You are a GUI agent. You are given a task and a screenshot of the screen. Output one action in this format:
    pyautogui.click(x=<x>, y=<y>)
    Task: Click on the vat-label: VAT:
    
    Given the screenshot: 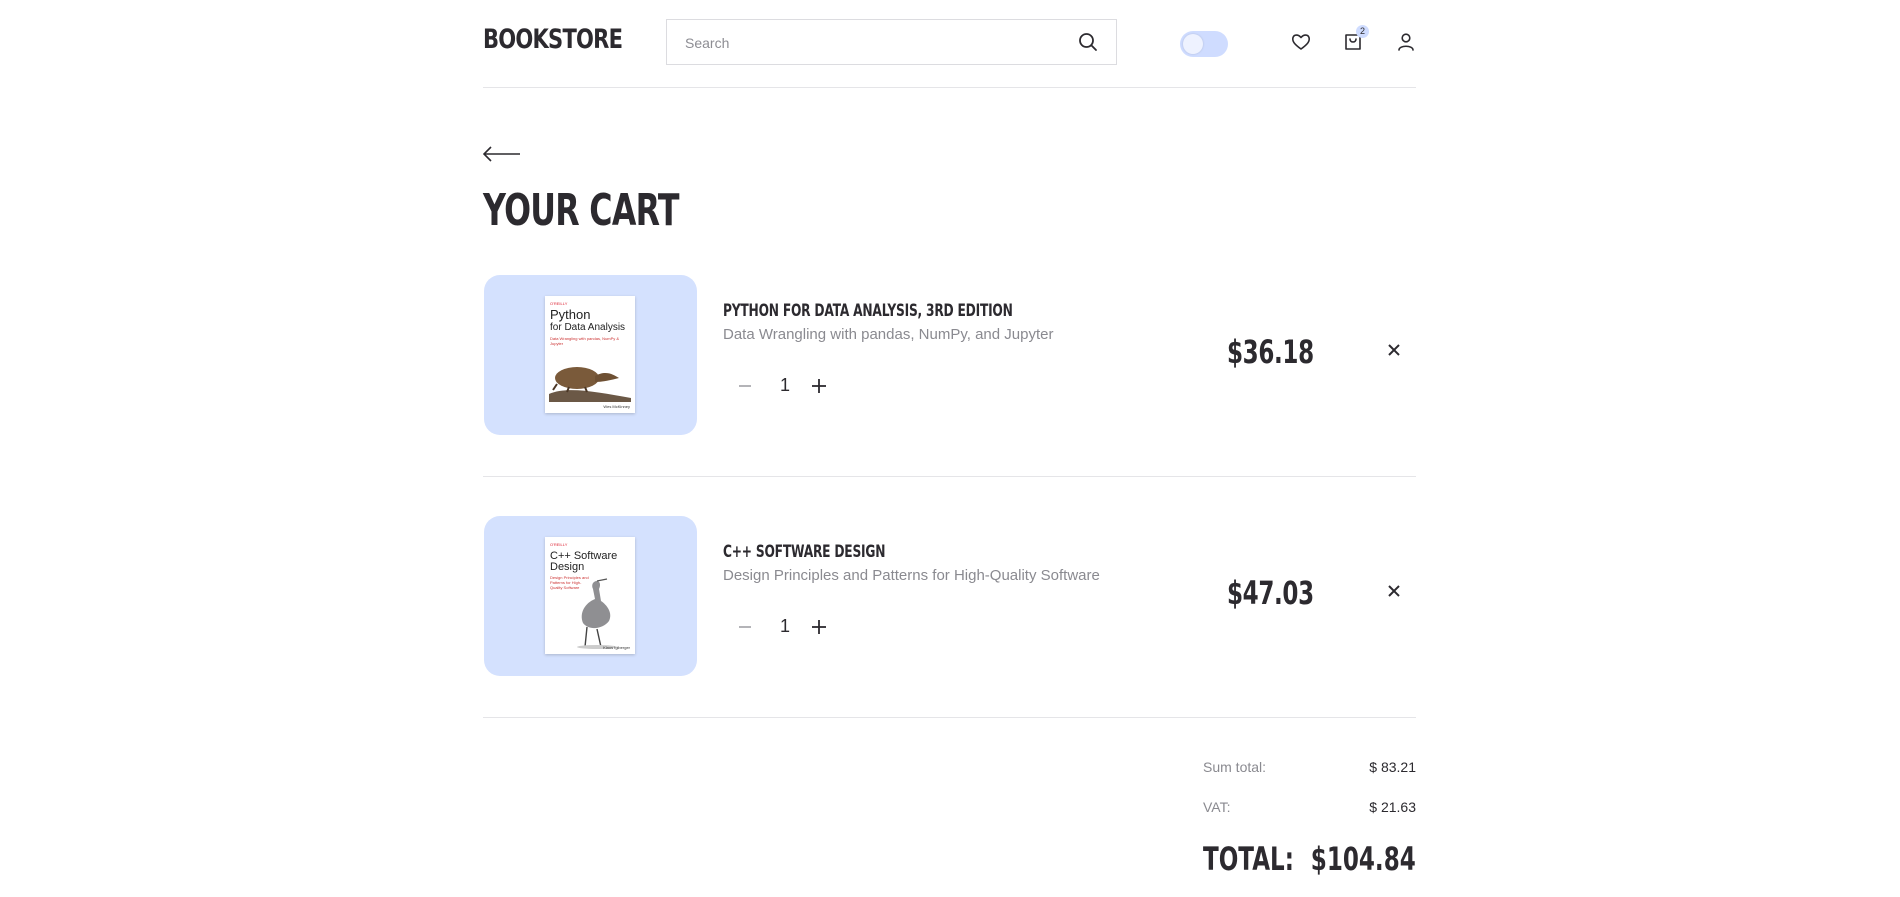 What is the action you would take?
    pyautogui.click(x=1217, y=807)
    